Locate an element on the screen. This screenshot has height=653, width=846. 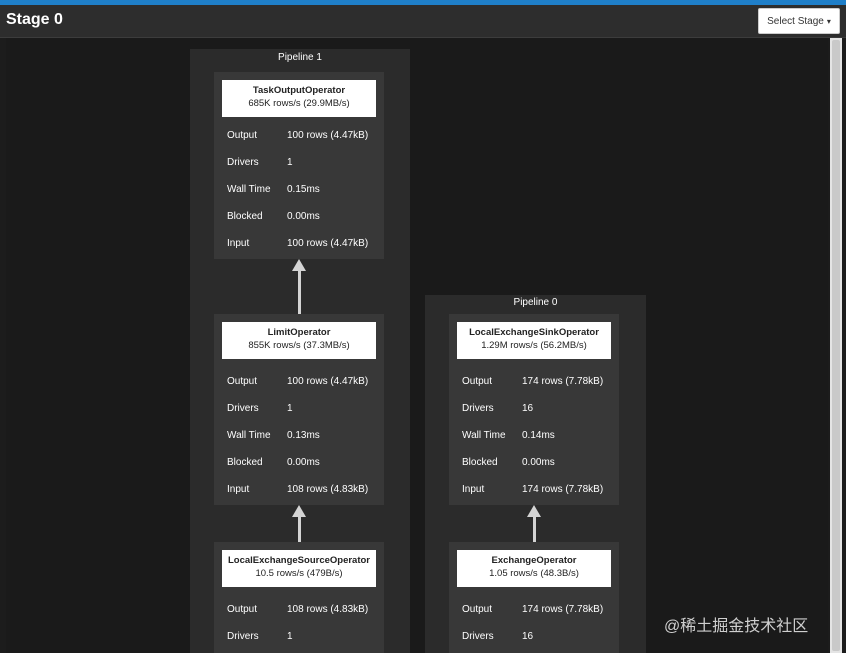
operator-name: LocalExchangeSourceOperator is located at coordinates (299, 560).